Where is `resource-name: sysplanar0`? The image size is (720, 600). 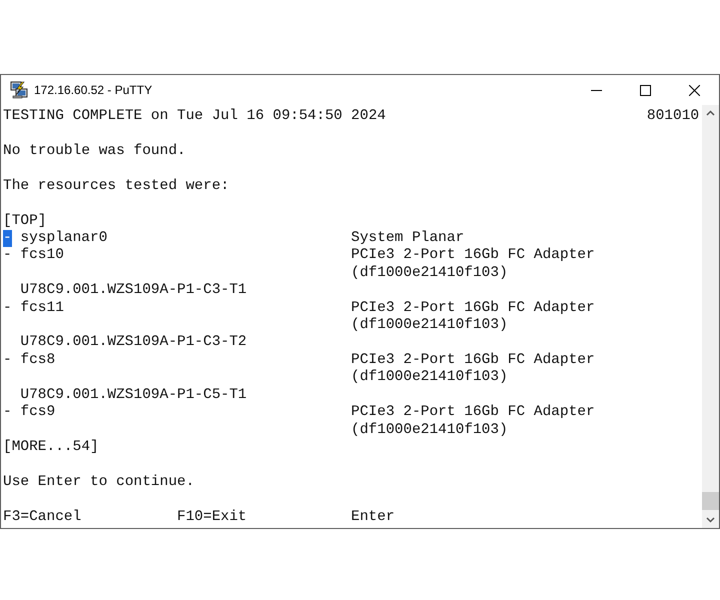
resource-name: sysplanar0 is located at coordinates (64, 239).